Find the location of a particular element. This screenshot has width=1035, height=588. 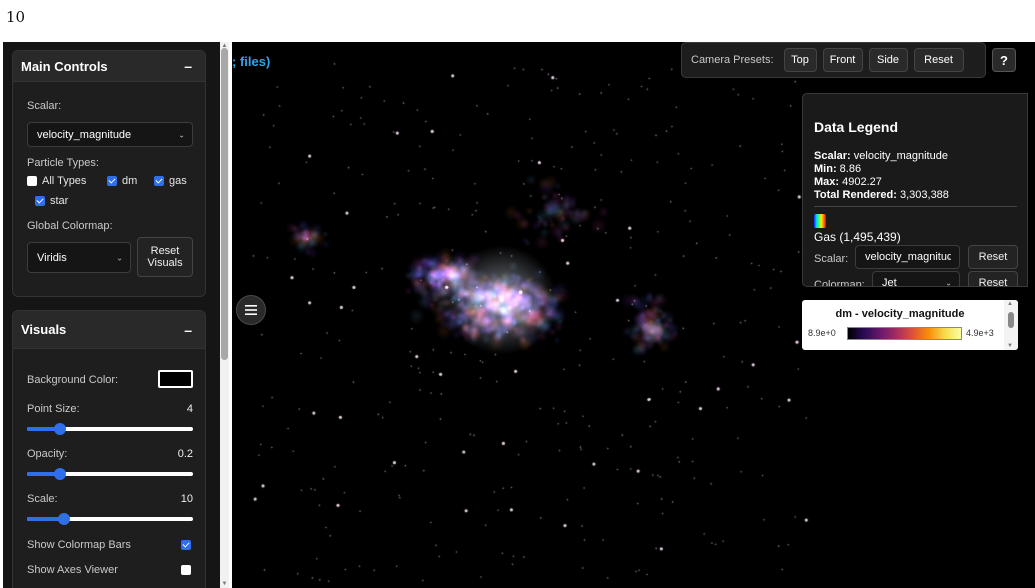

background-color-picker is located at coordinates (175, 379).